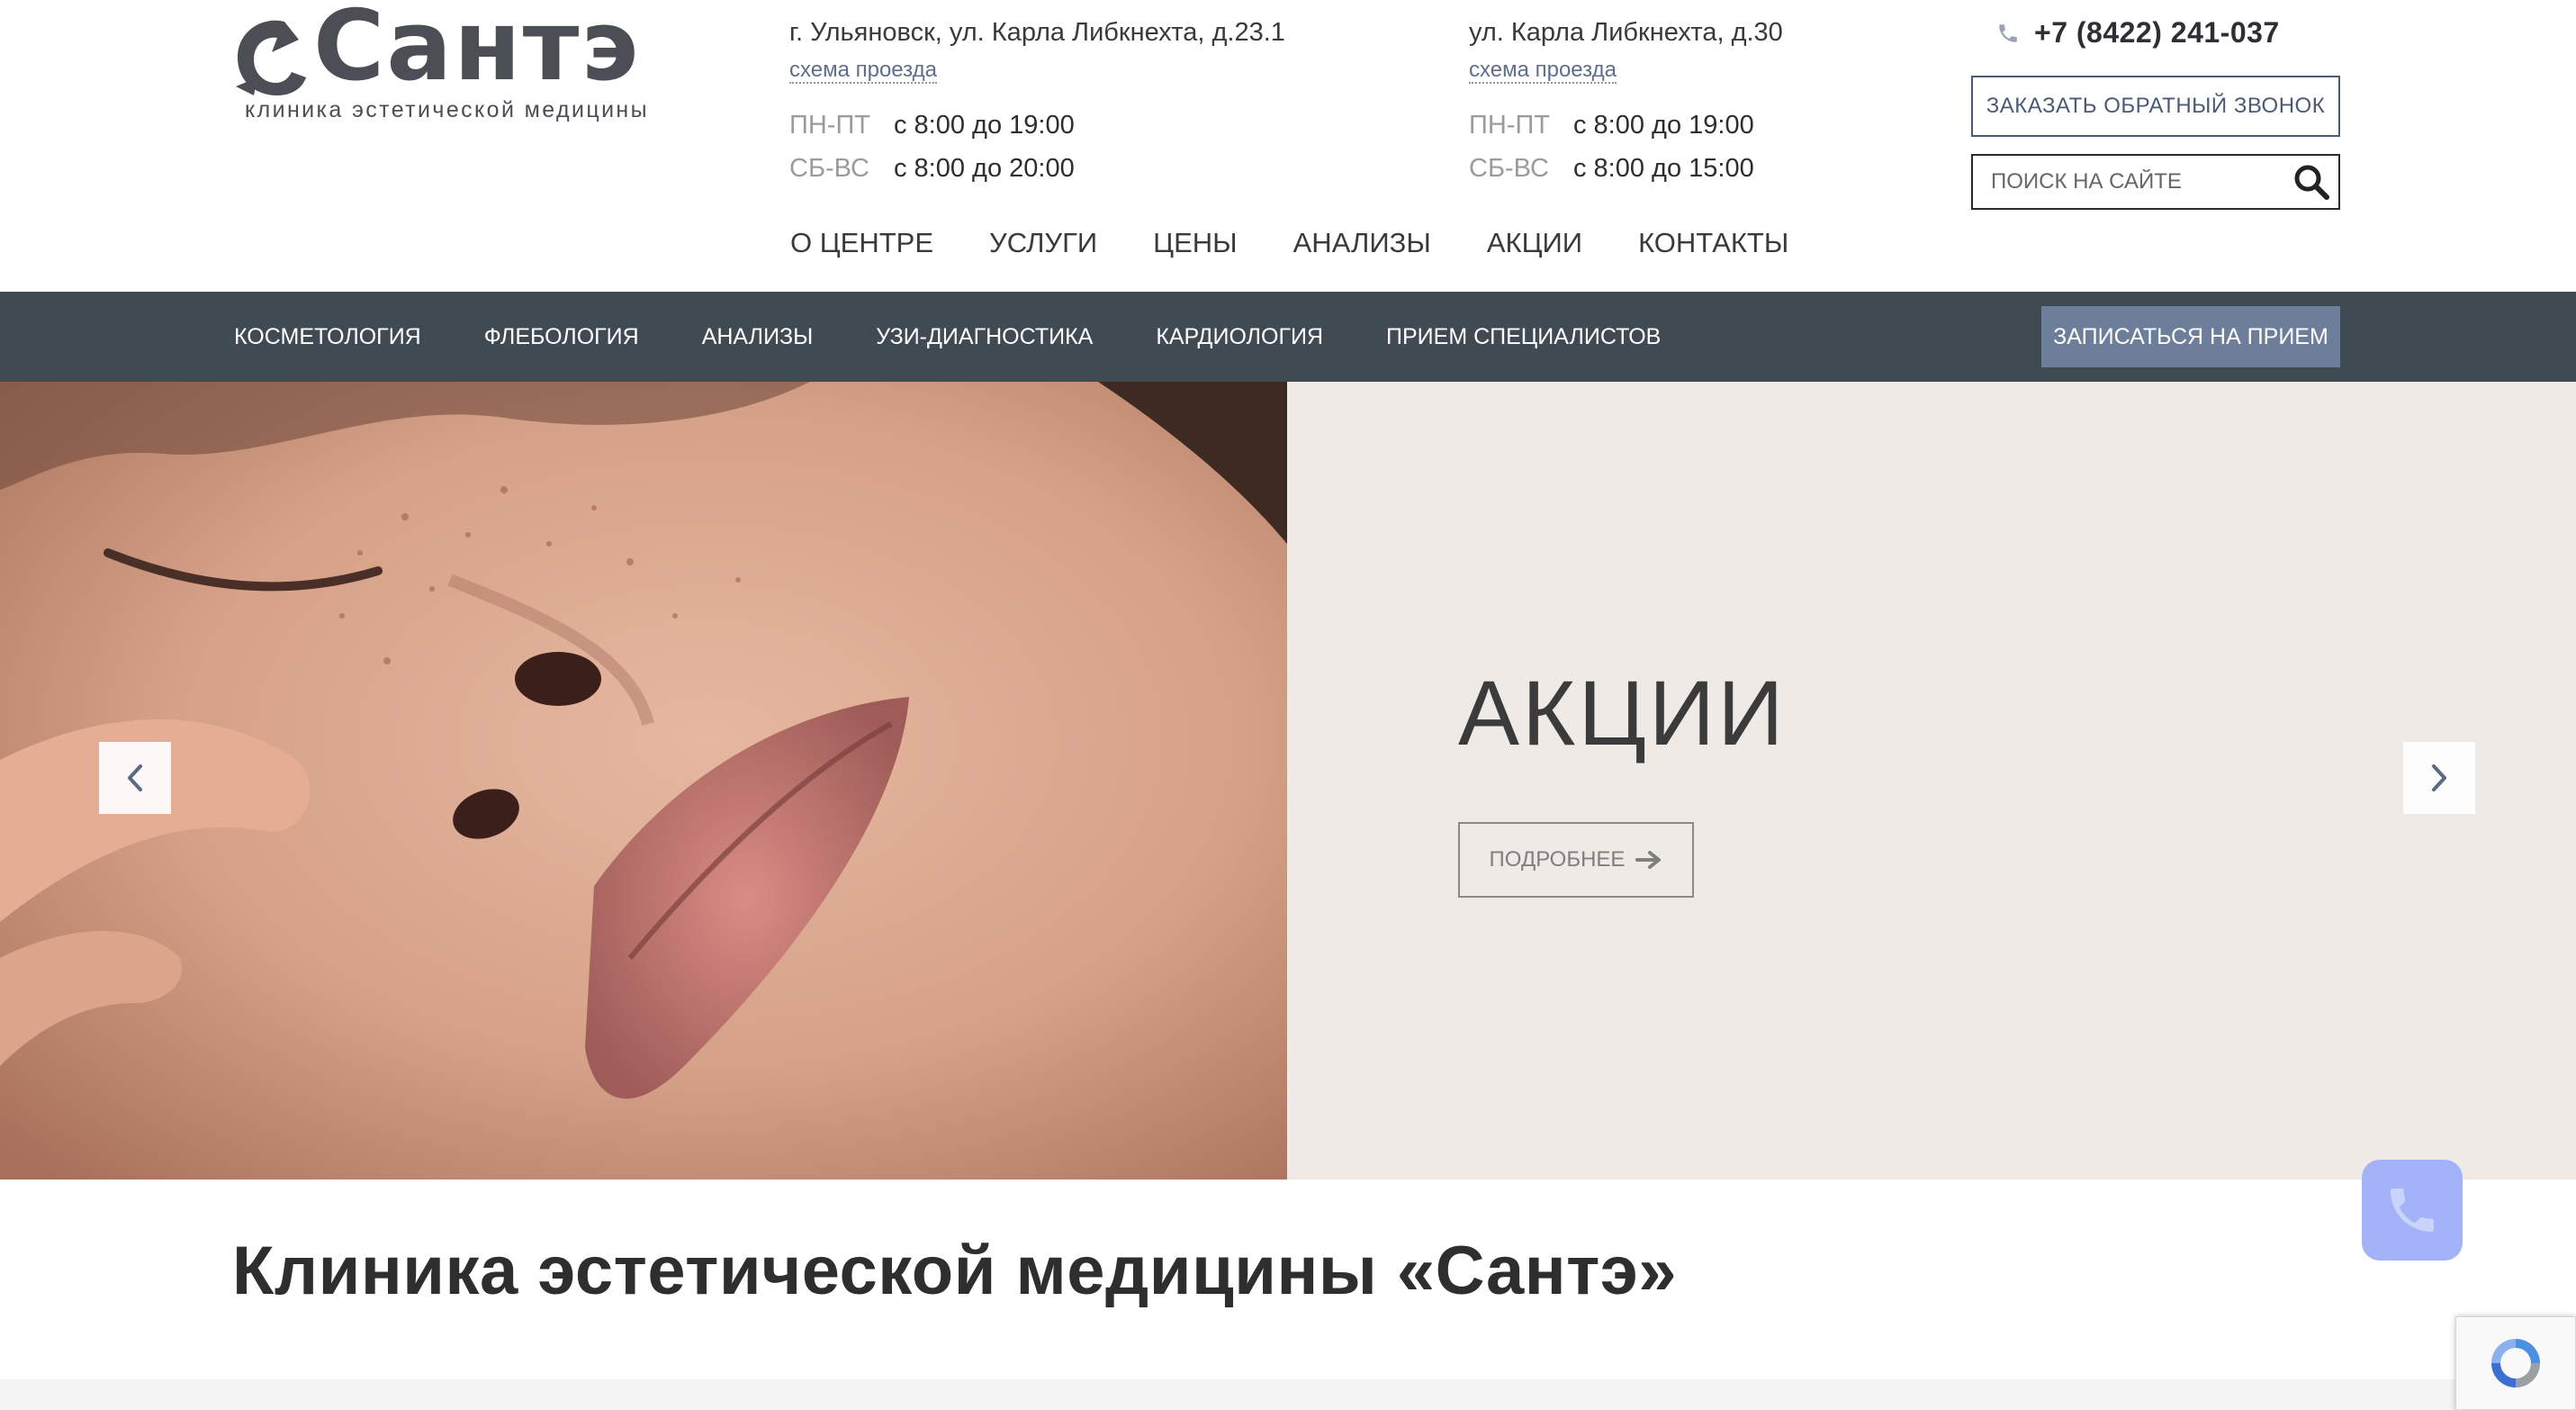 This screenshot has height=1410, width=2576. What do you see at coordinates (327, 337) in the screenshot?
I see `category-cosmetology: КОСМЕТОЛОГИЯ` at bounding box center [327, 337].